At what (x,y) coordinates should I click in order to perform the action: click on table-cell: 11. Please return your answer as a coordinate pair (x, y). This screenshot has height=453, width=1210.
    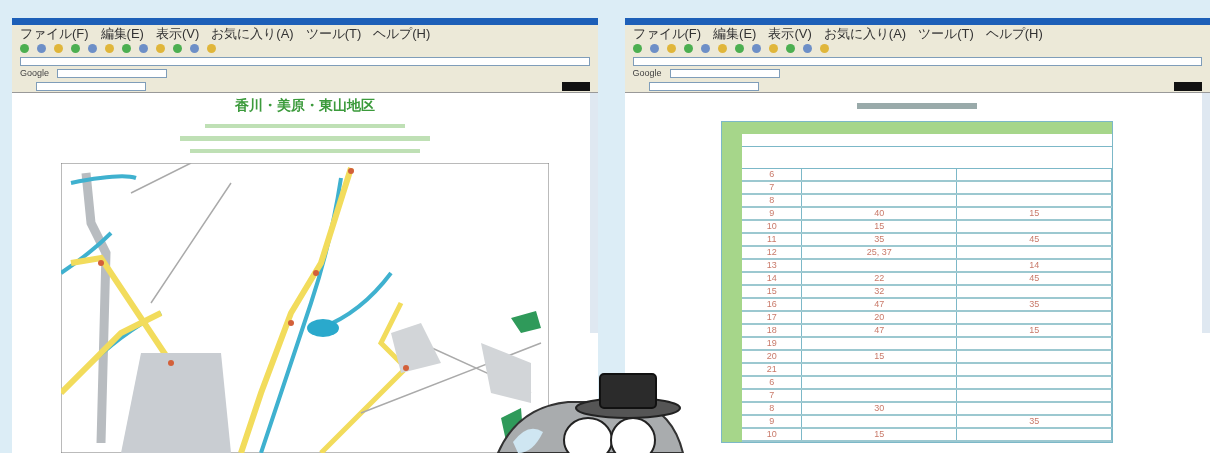
    Looking at the image, I should click on (772, 239).